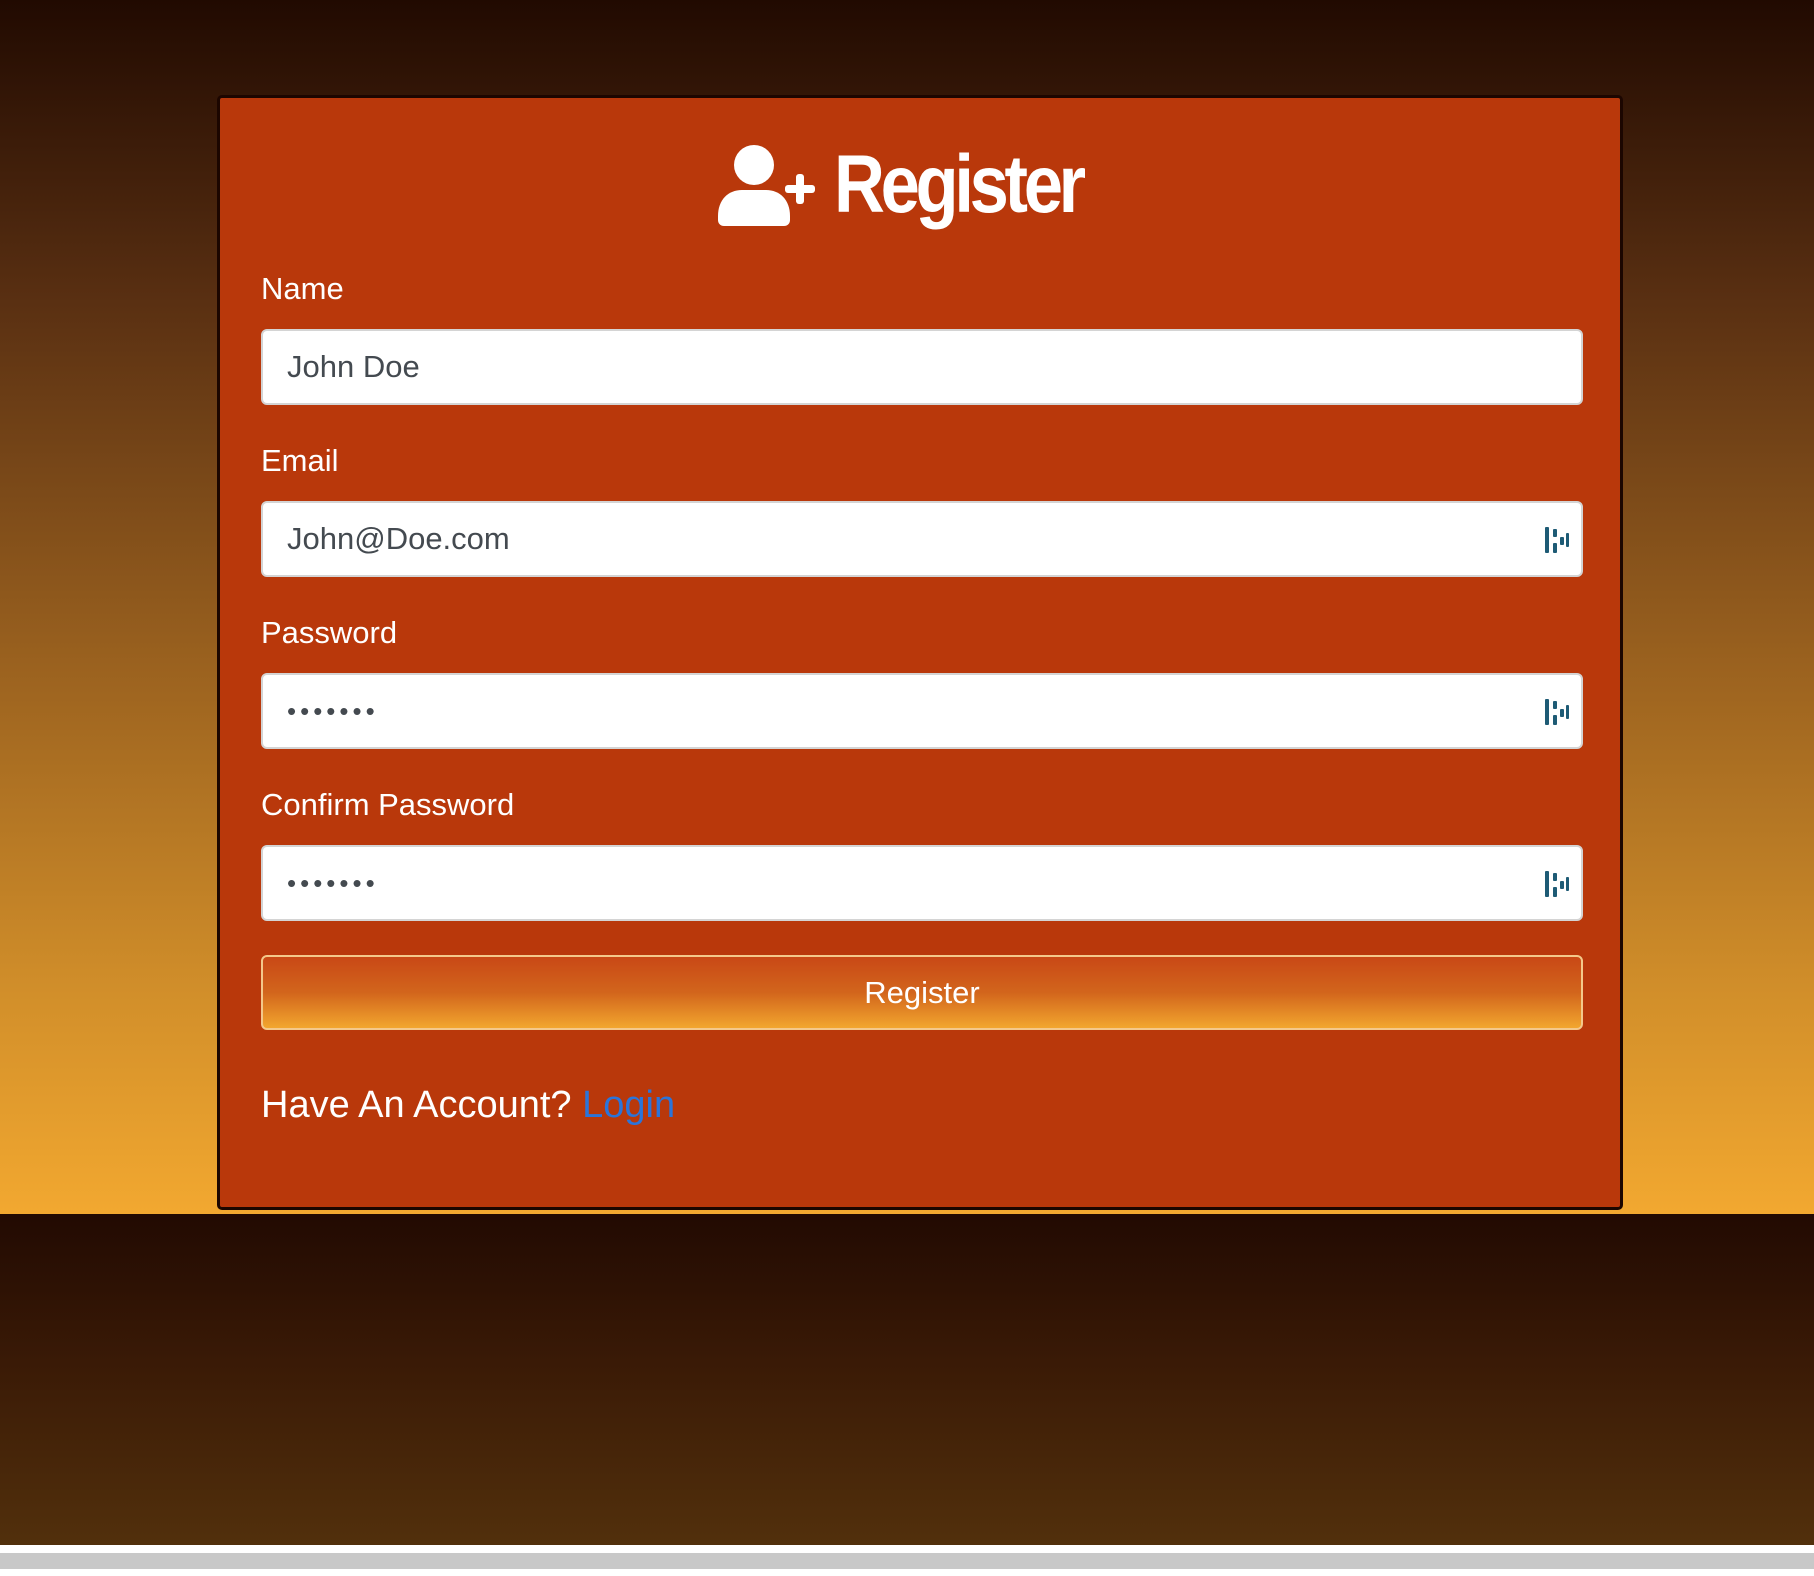  What do you see at coordinates (416, 1105) in the screenshot?
I see `account-prompt: Have An Account?` at bounding box center [416, 1105].